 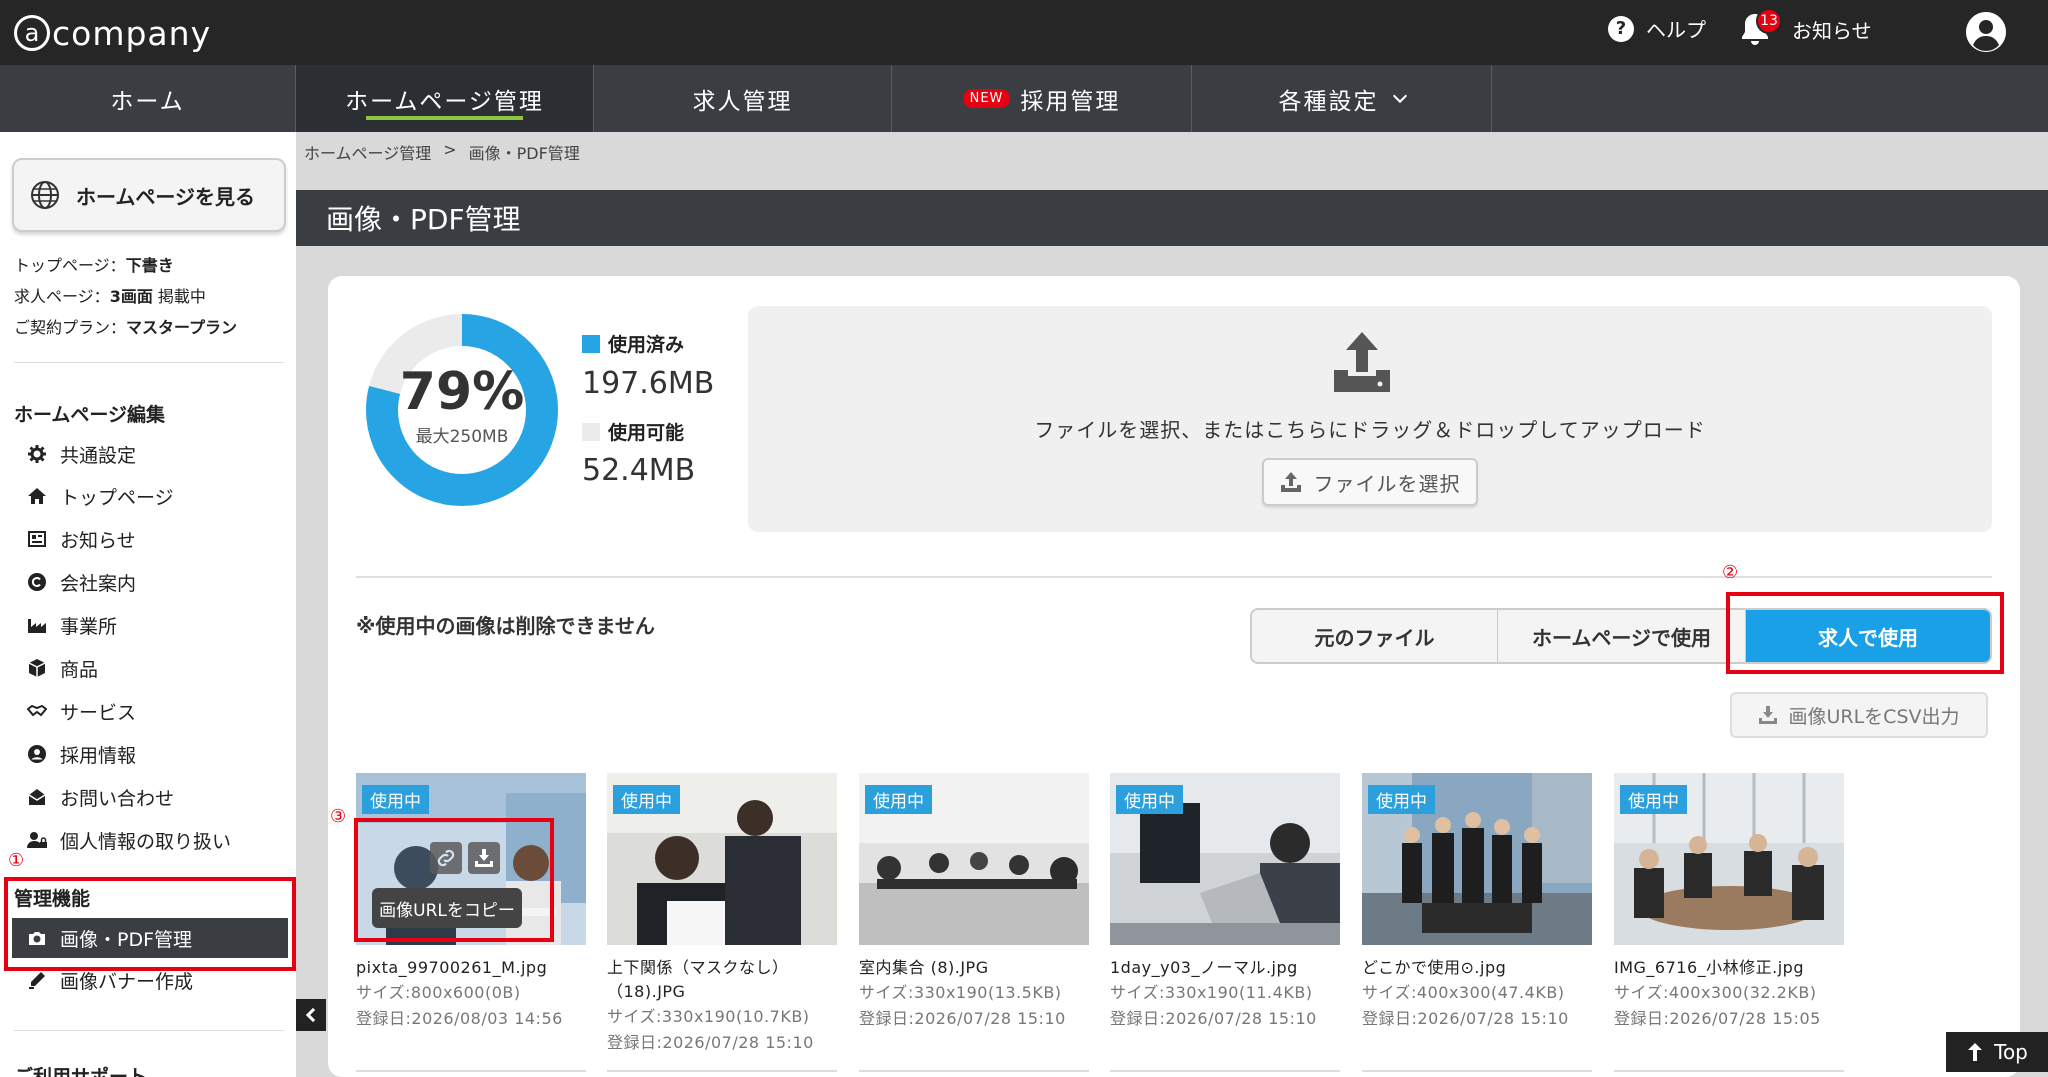 I want to click on top-page-status: トップページ：下書き, so click(x=125, y=265).